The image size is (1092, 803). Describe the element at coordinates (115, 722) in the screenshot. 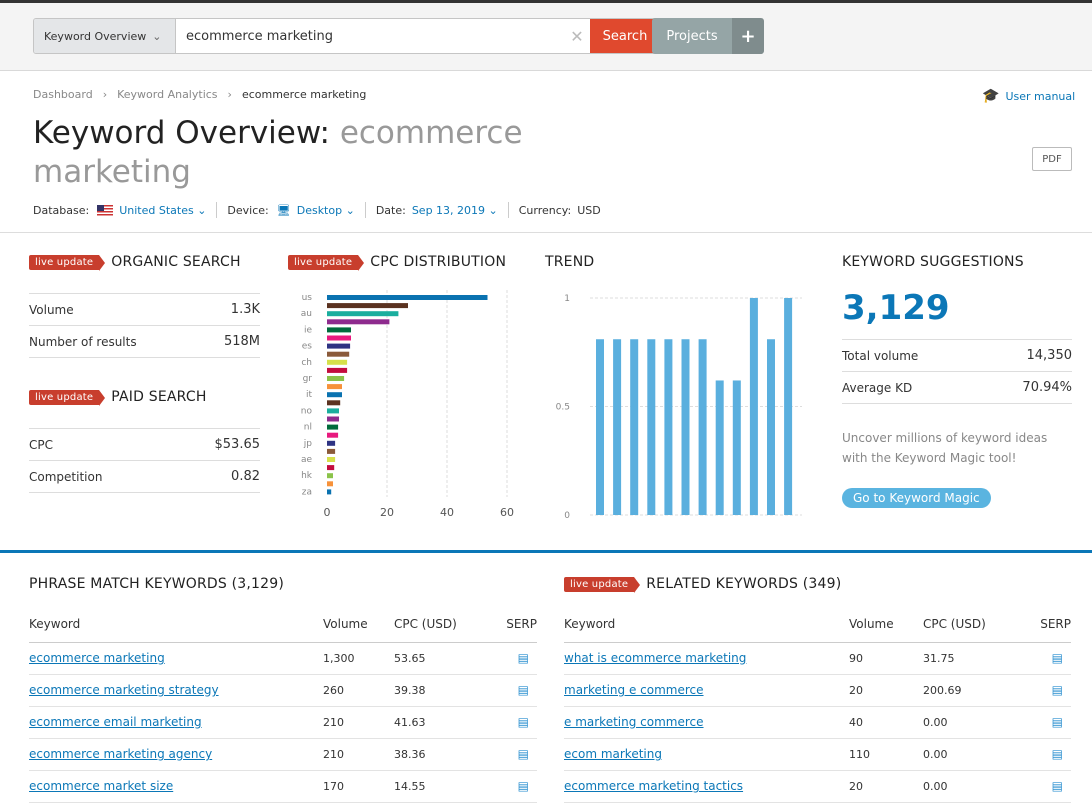

I see `keyword-link: ecommerce email marketing` at that location.